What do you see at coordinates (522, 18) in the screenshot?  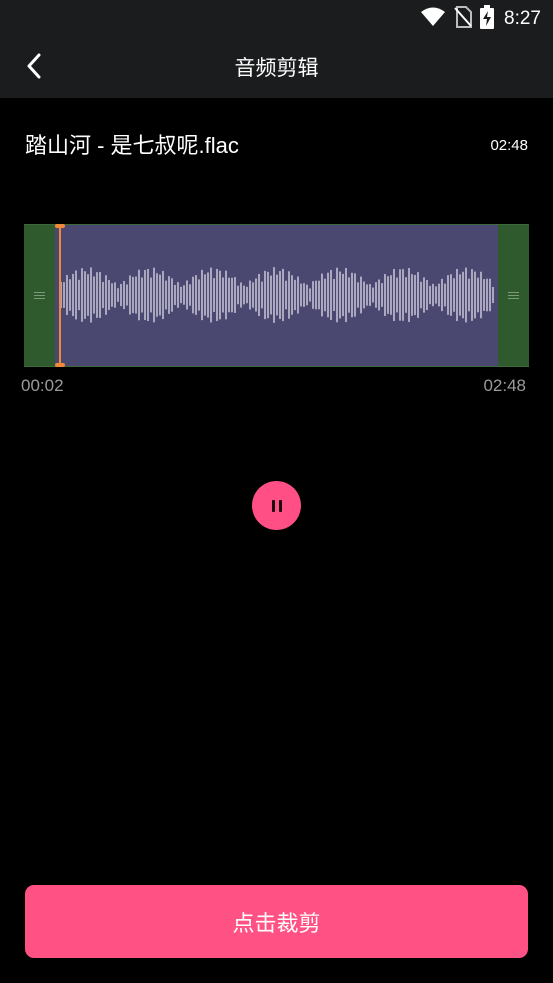 I see `status-time: 8:27` at bounding box center [522, 18].